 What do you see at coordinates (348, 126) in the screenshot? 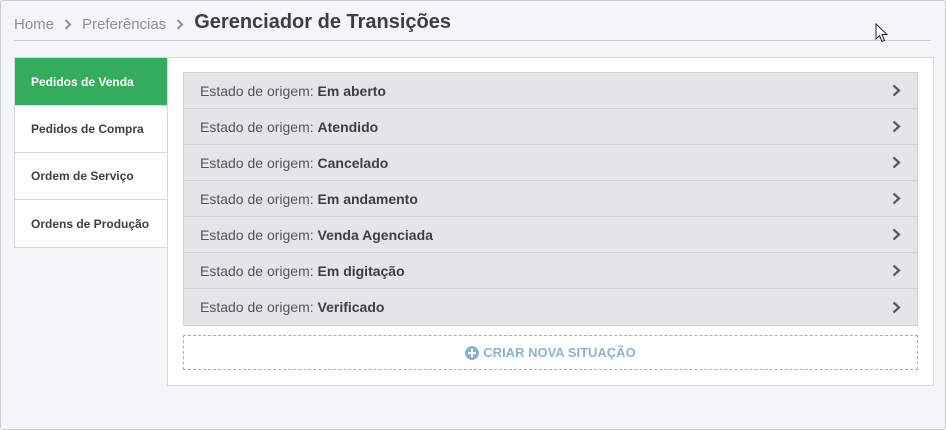
I see `state-value: Atendido` at bounding box center [348, 126].